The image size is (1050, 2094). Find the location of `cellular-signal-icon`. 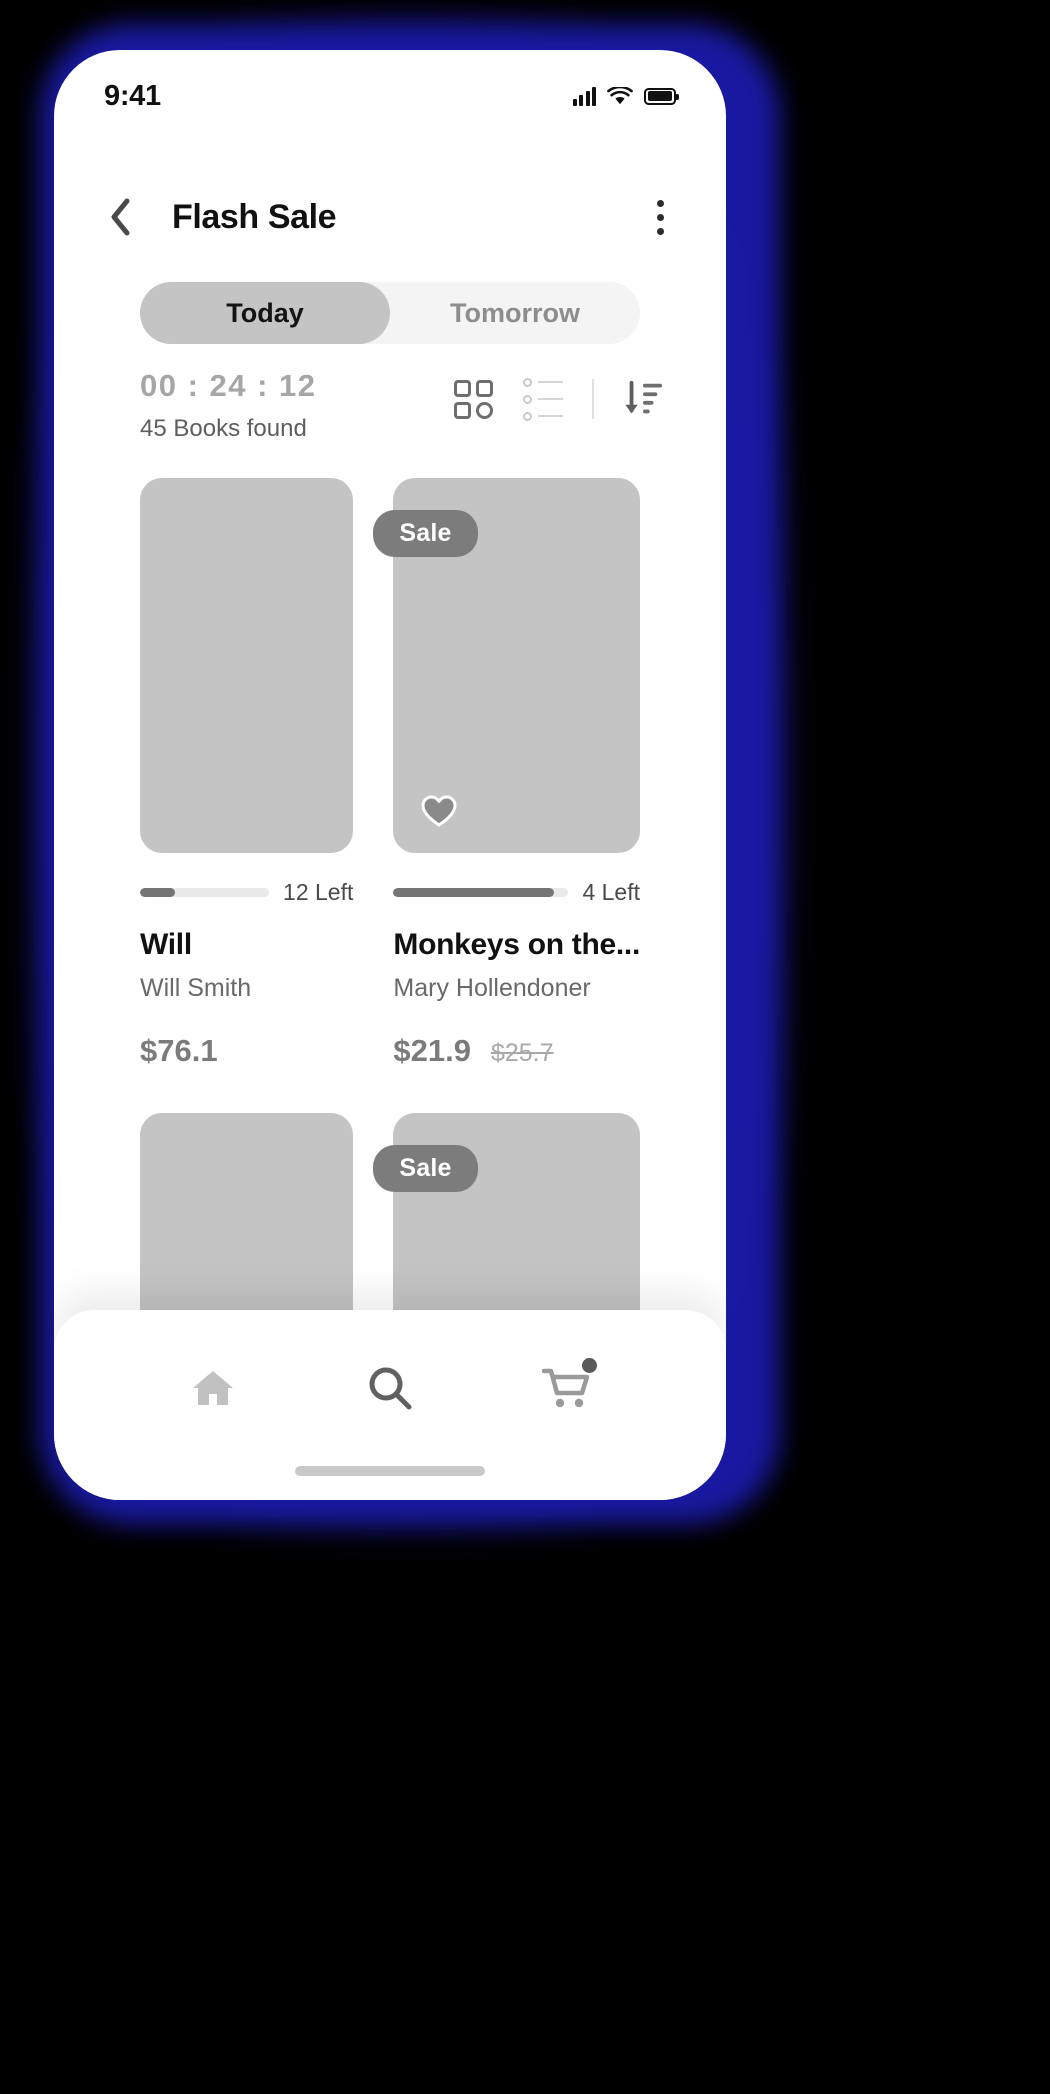

cellular-signal-icon is located at coordinates (584, 96).